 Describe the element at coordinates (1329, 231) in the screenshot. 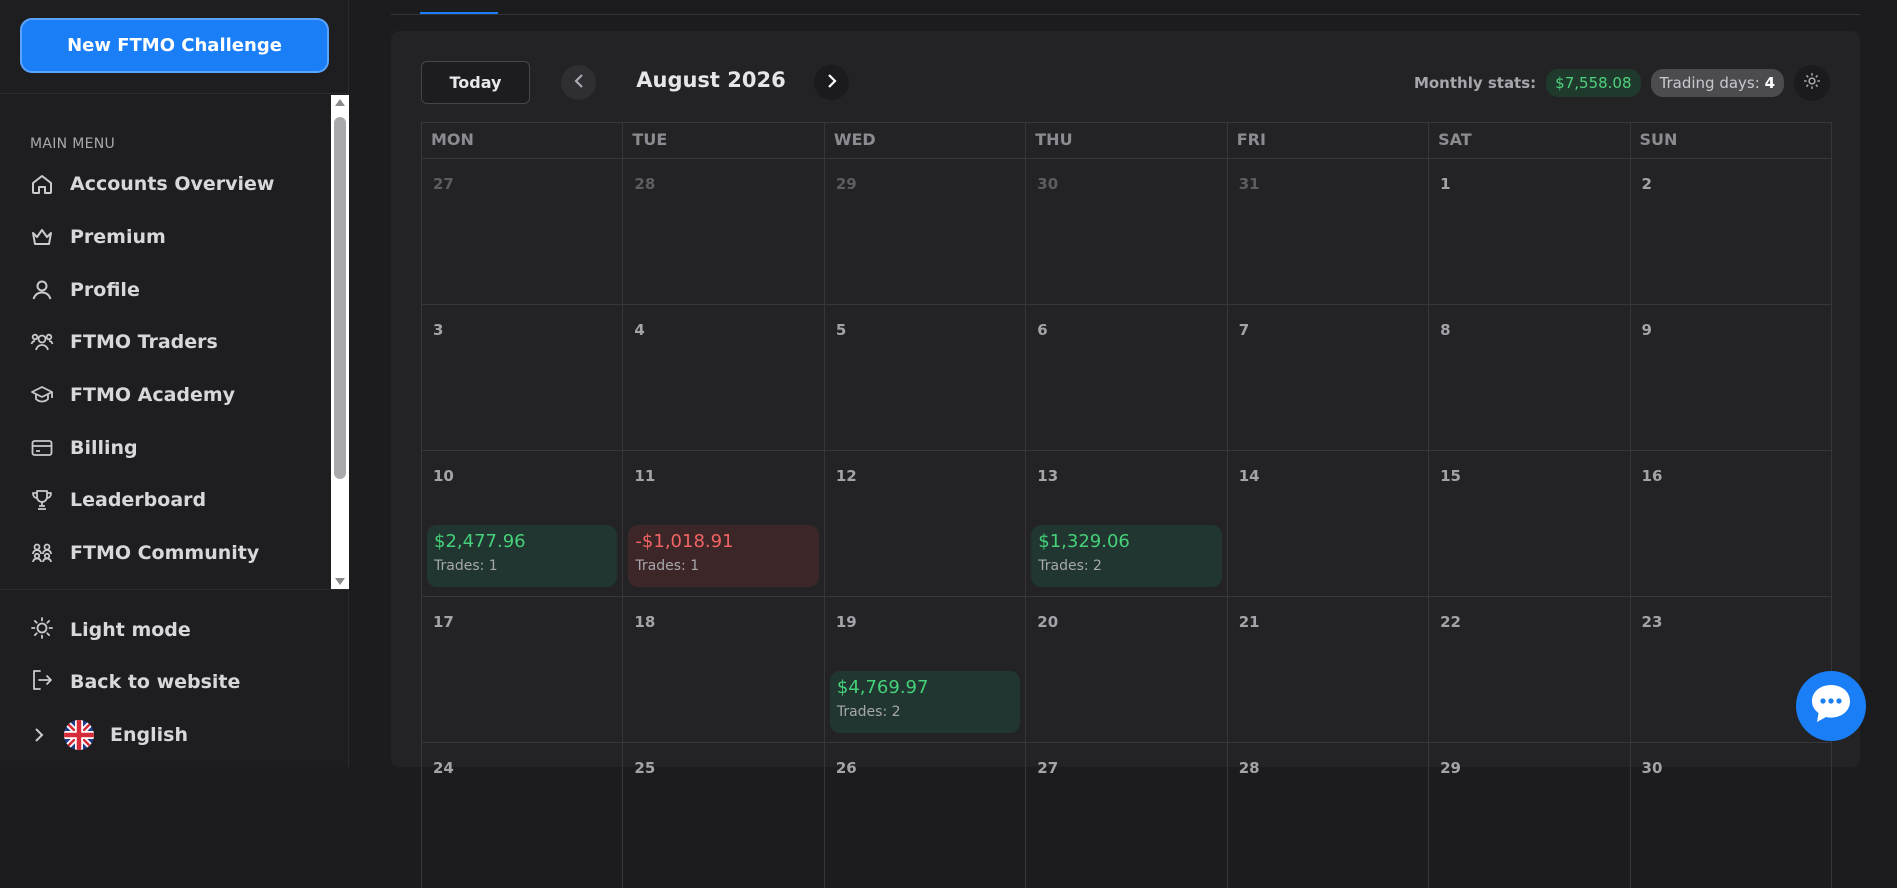

I see `calendar-day-cell: 31` at that location.